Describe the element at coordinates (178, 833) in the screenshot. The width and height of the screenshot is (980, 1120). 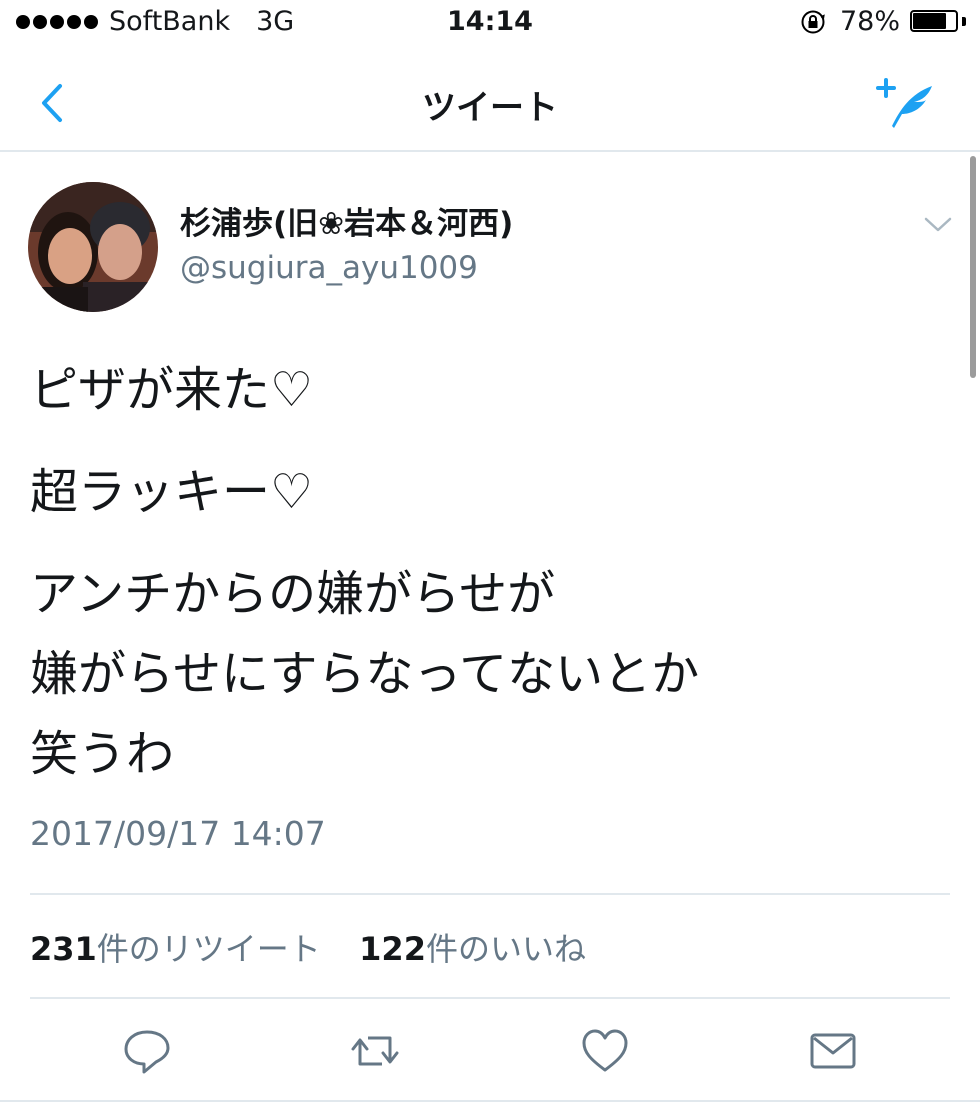
I see `tweet-timestamp: 2017/09/17 14:07` at that location.